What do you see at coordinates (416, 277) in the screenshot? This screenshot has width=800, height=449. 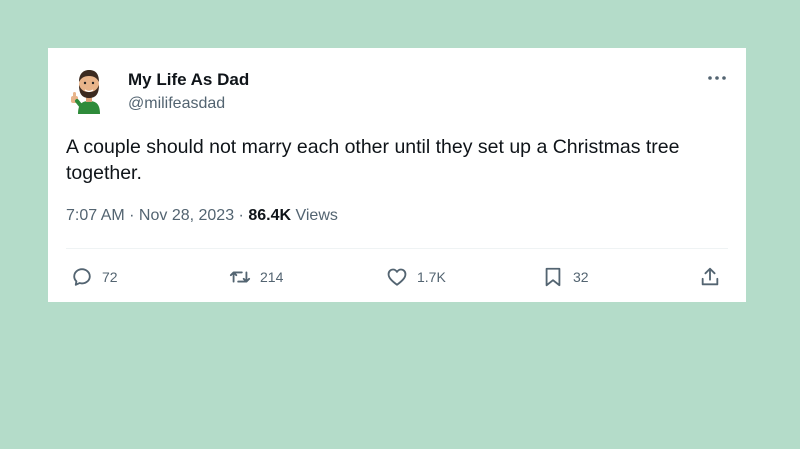 I see `like-button: 1.7K` at bounding box center [416, 277].